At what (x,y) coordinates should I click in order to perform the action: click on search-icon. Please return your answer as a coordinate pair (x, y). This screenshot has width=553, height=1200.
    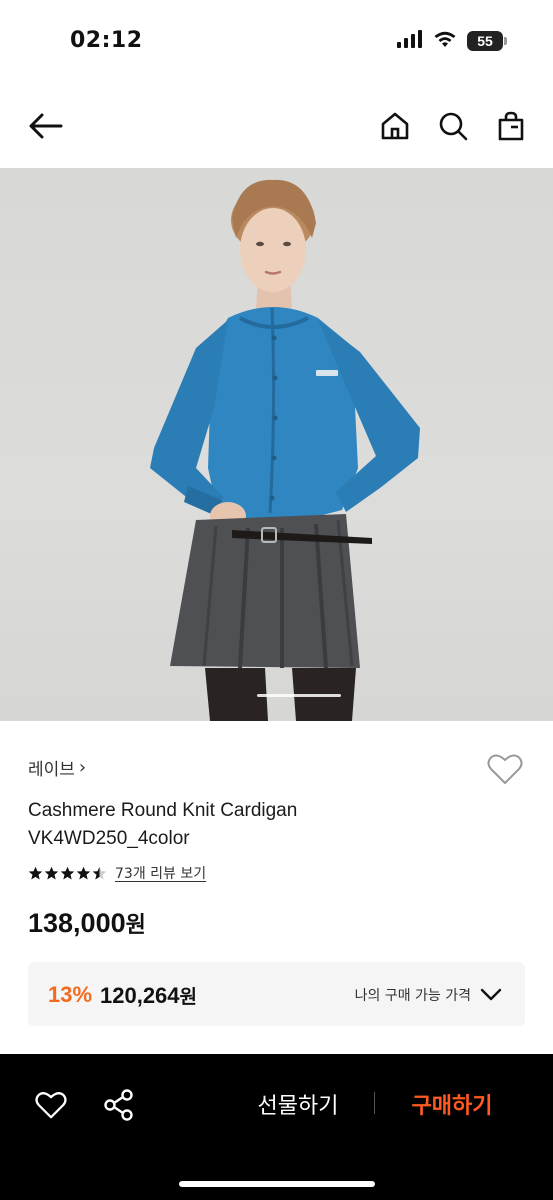
    Looking at the image, I should click on (453, 126).